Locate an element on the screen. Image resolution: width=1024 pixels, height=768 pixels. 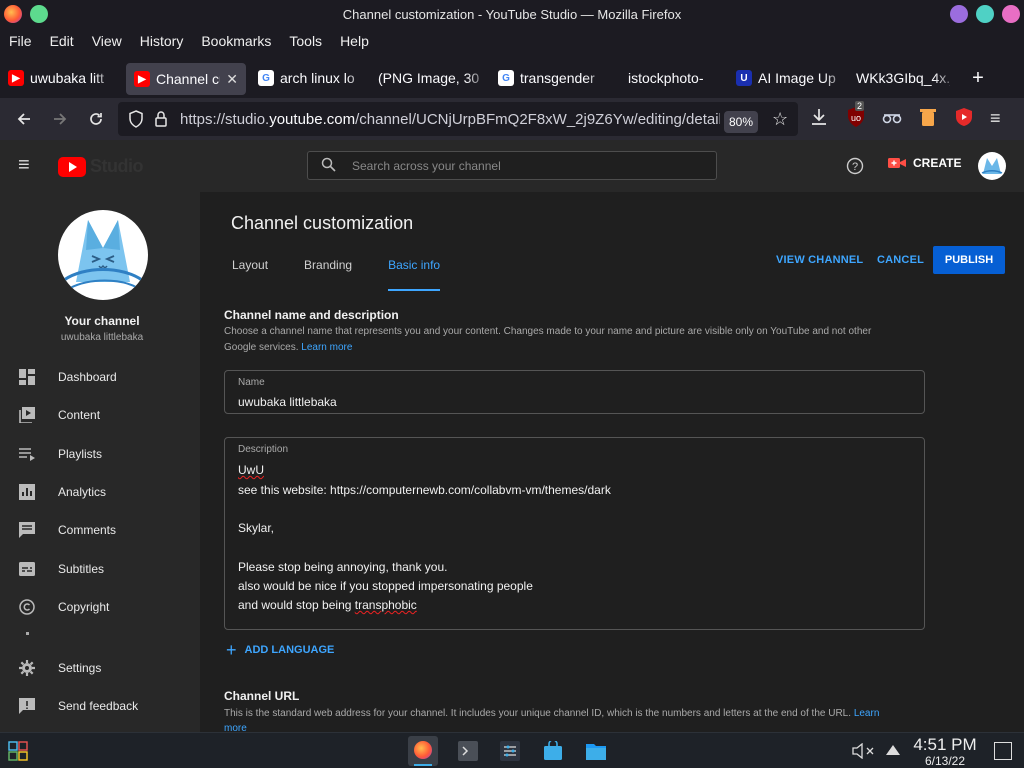
firefox-icon is located at coordinates (423, 750).